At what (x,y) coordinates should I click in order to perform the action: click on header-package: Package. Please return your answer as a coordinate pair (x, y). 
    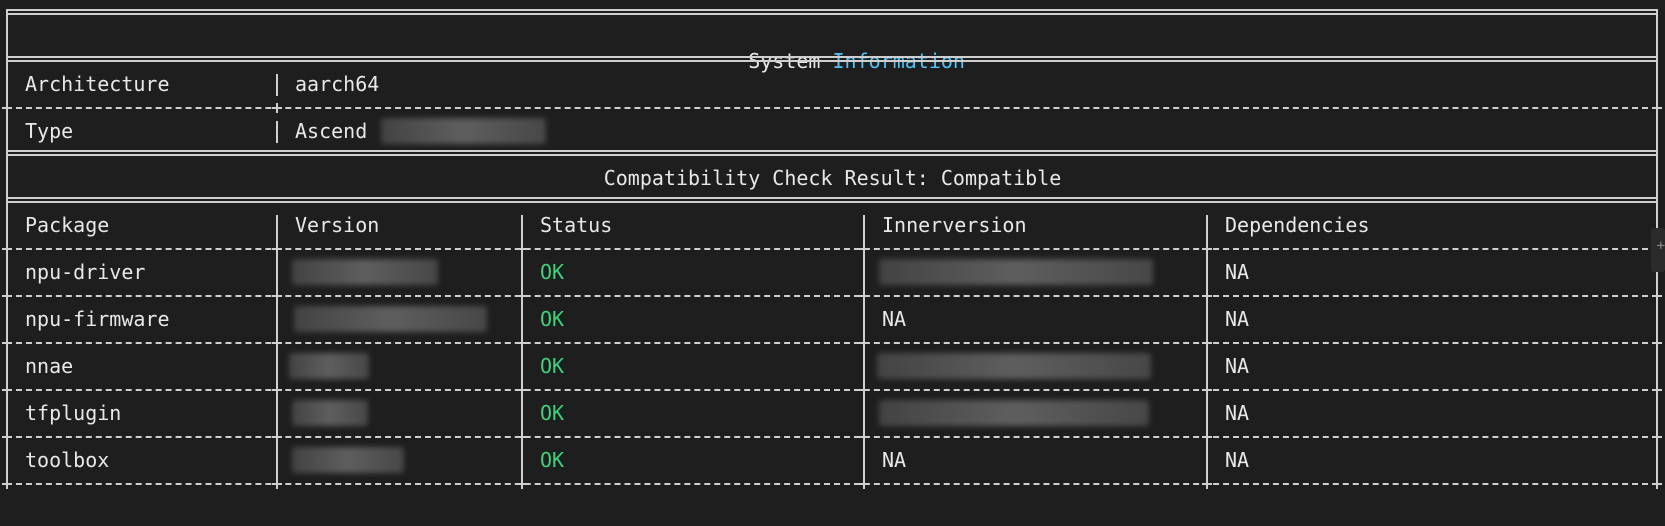
    Looking at the image, I should click on (67, 225).